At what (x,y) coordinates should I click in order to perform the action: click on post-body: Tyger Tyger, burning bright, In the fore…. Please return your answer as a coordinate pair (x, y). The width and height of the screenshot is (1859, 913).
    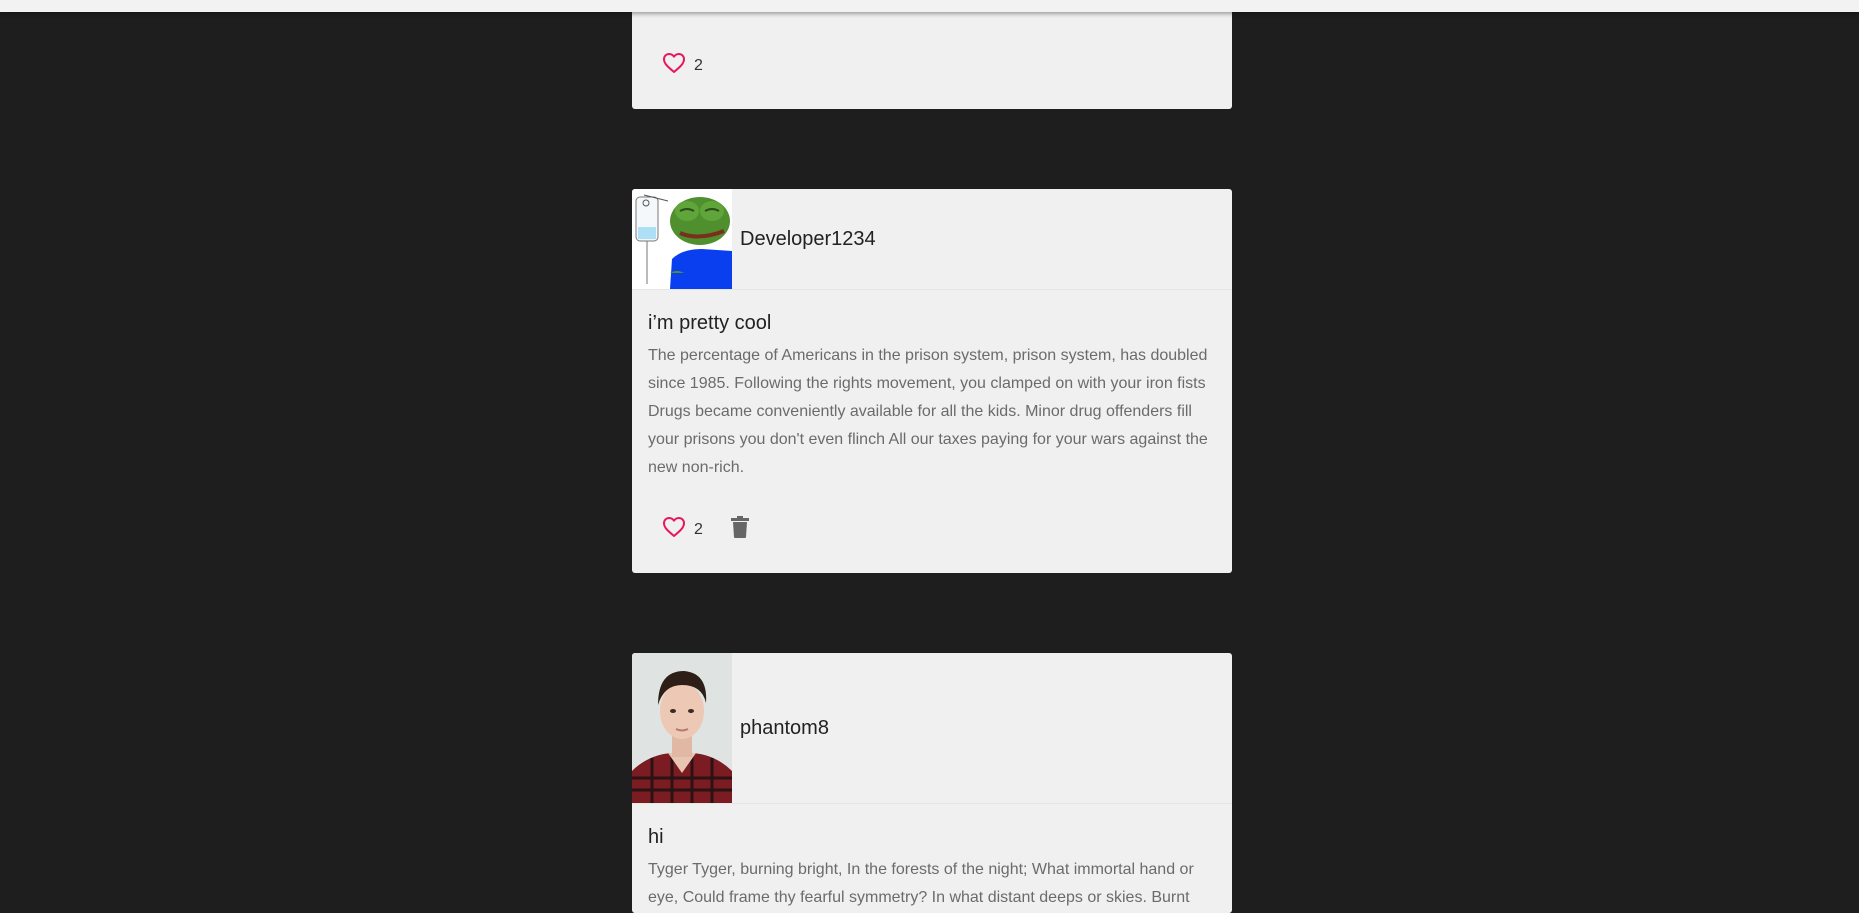
    Looking at the image, I should click on (921, 883).